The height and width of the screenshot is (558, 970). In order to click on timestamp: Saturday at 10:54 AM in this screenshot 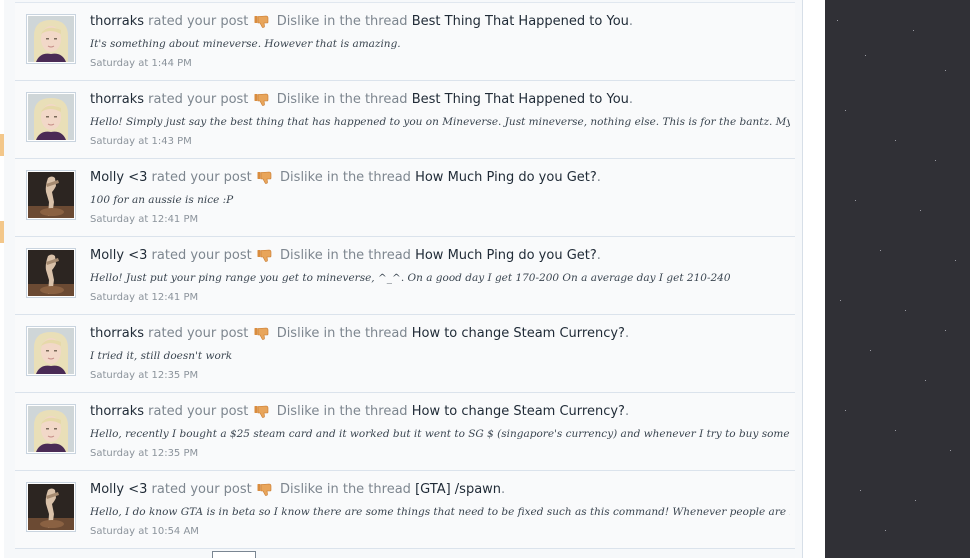, I will do `click(144, 531)`.